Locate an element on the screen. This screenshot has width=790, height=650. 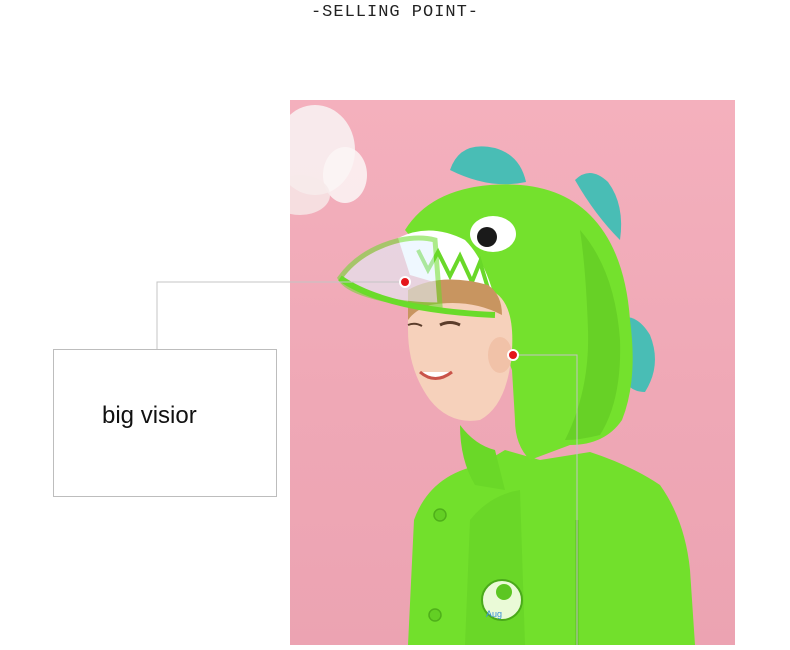
feature-label-box: big visior is located at coordinates (165, 423).